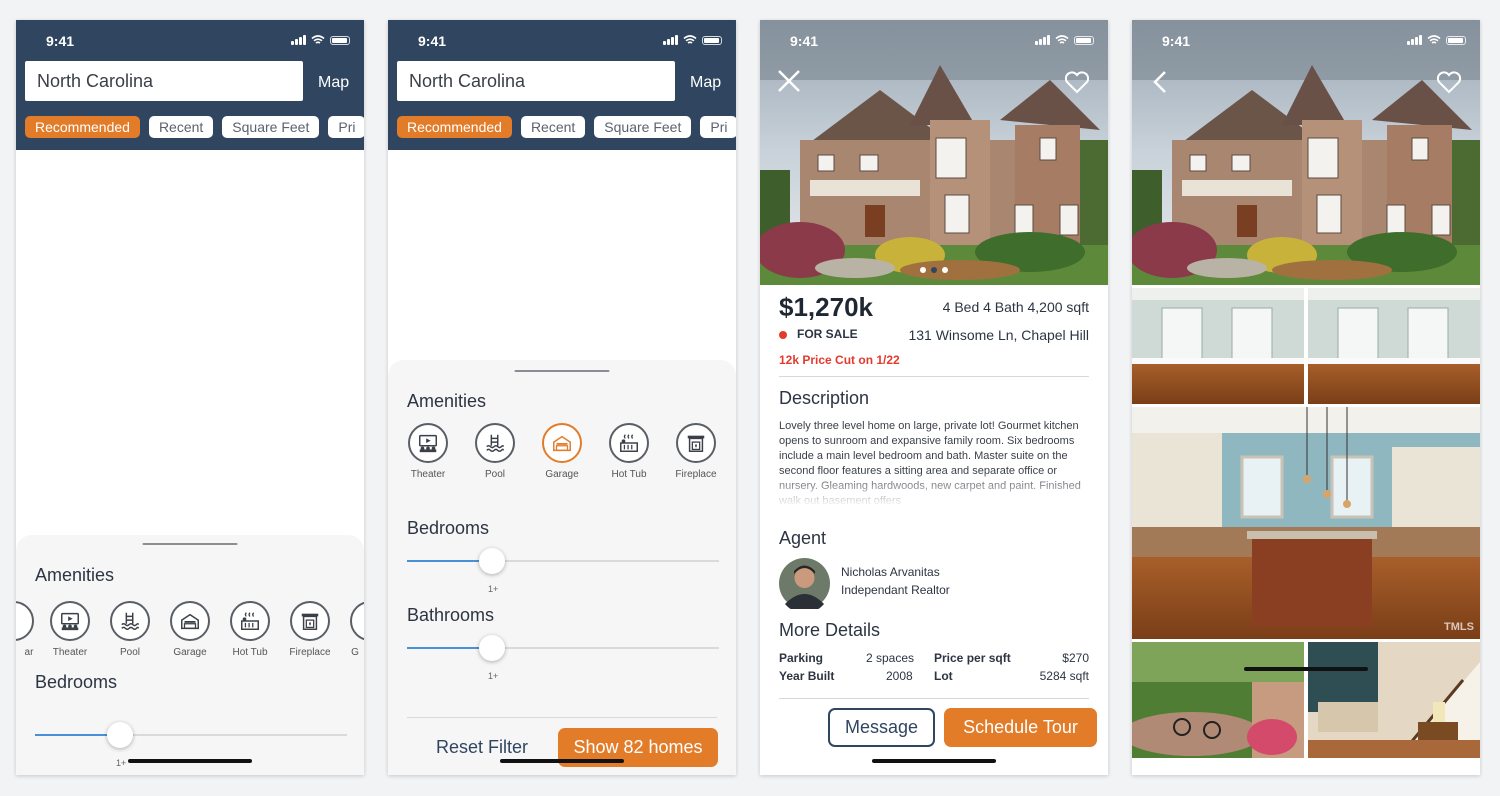 The width and height of the screenshot is (1500, 796). Describe the element at coordinates (801, 658) in the screenshot. I see `parking-label: Parking` at that location.